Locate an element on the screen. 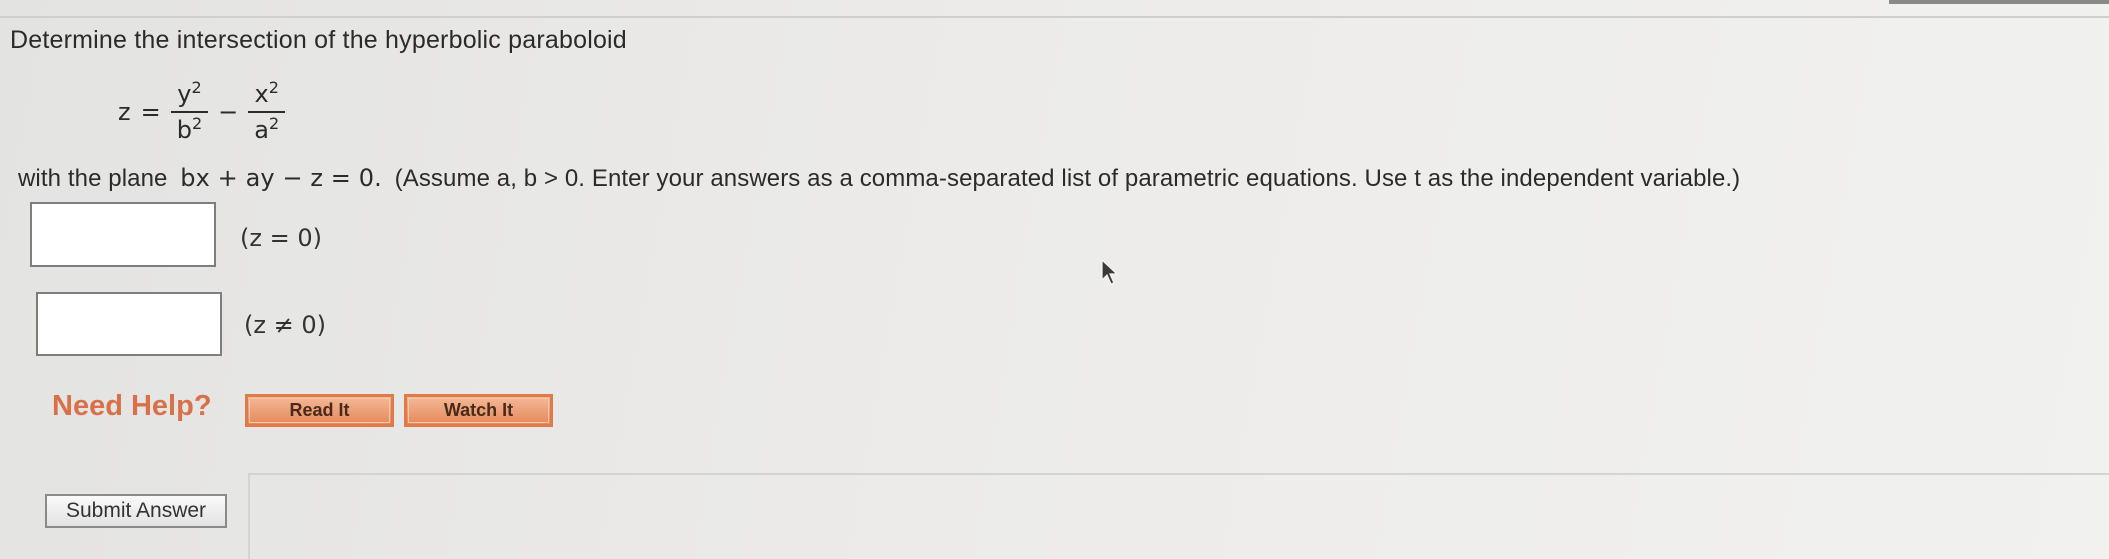 Image resolution: width=2109 pixels, height=559 pixels. fraction-x-over-a: x2 a2 is located at coordinates (267, 111).